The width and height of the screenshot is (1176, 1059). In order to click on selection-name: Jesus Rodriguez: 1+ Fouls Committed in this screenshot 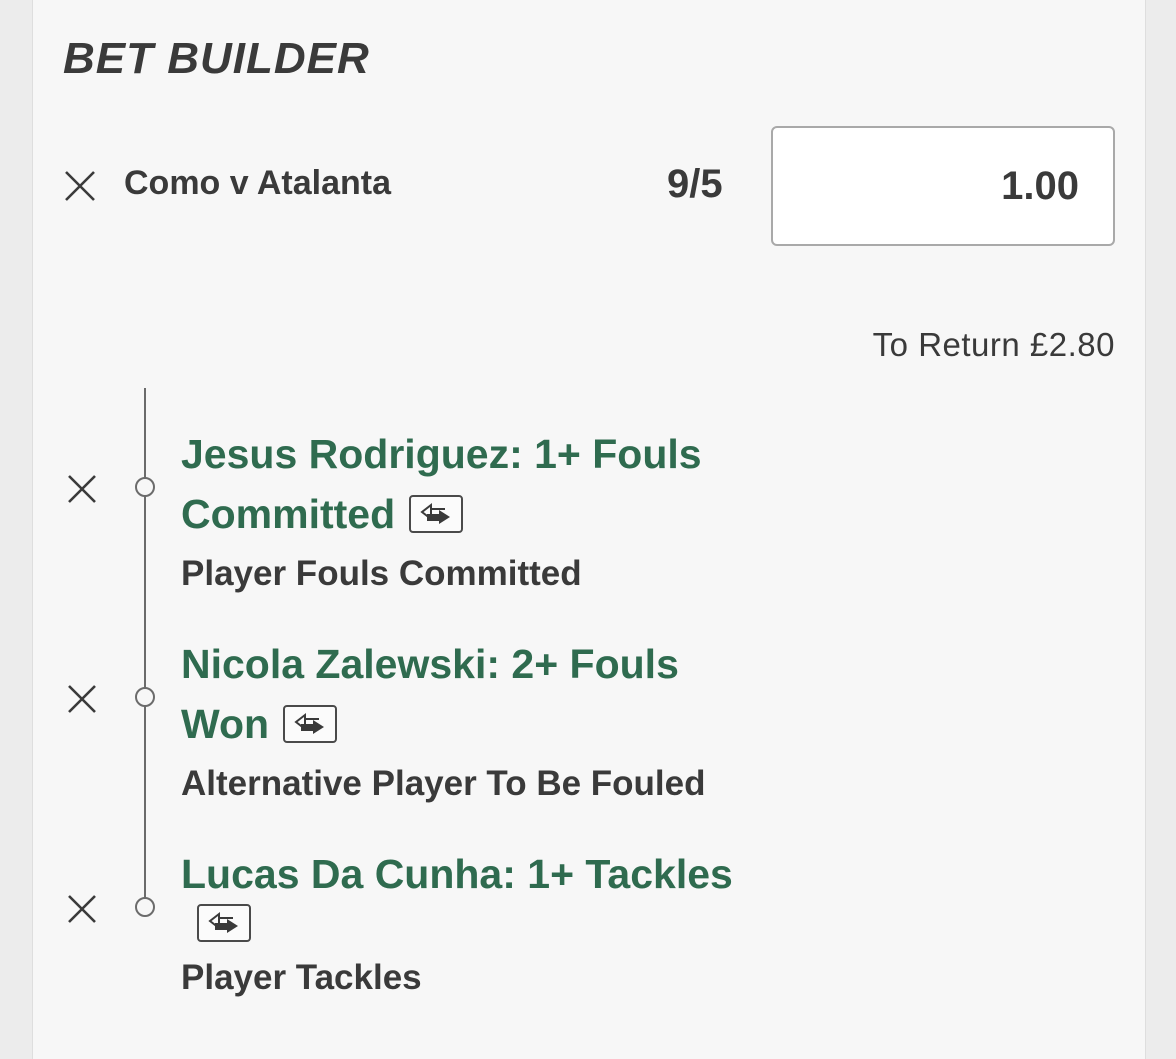, I will do `click(531, 484)`.